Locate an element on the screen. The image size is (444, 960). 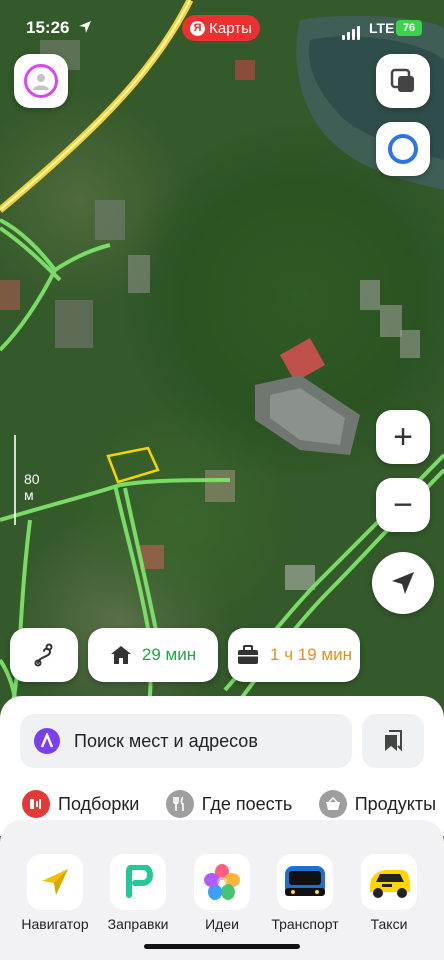
quick-action-label: Продукты is located at coordinates (395, 803).